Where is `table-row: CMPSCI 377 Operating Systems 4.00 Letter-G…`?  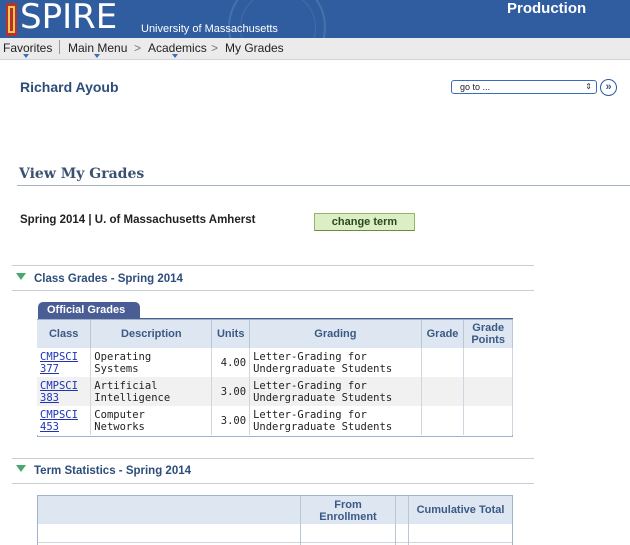 table-row: CMPSCI 377 Operating Systems 4.00 Letter-G… is located at coordinates (275, 362).